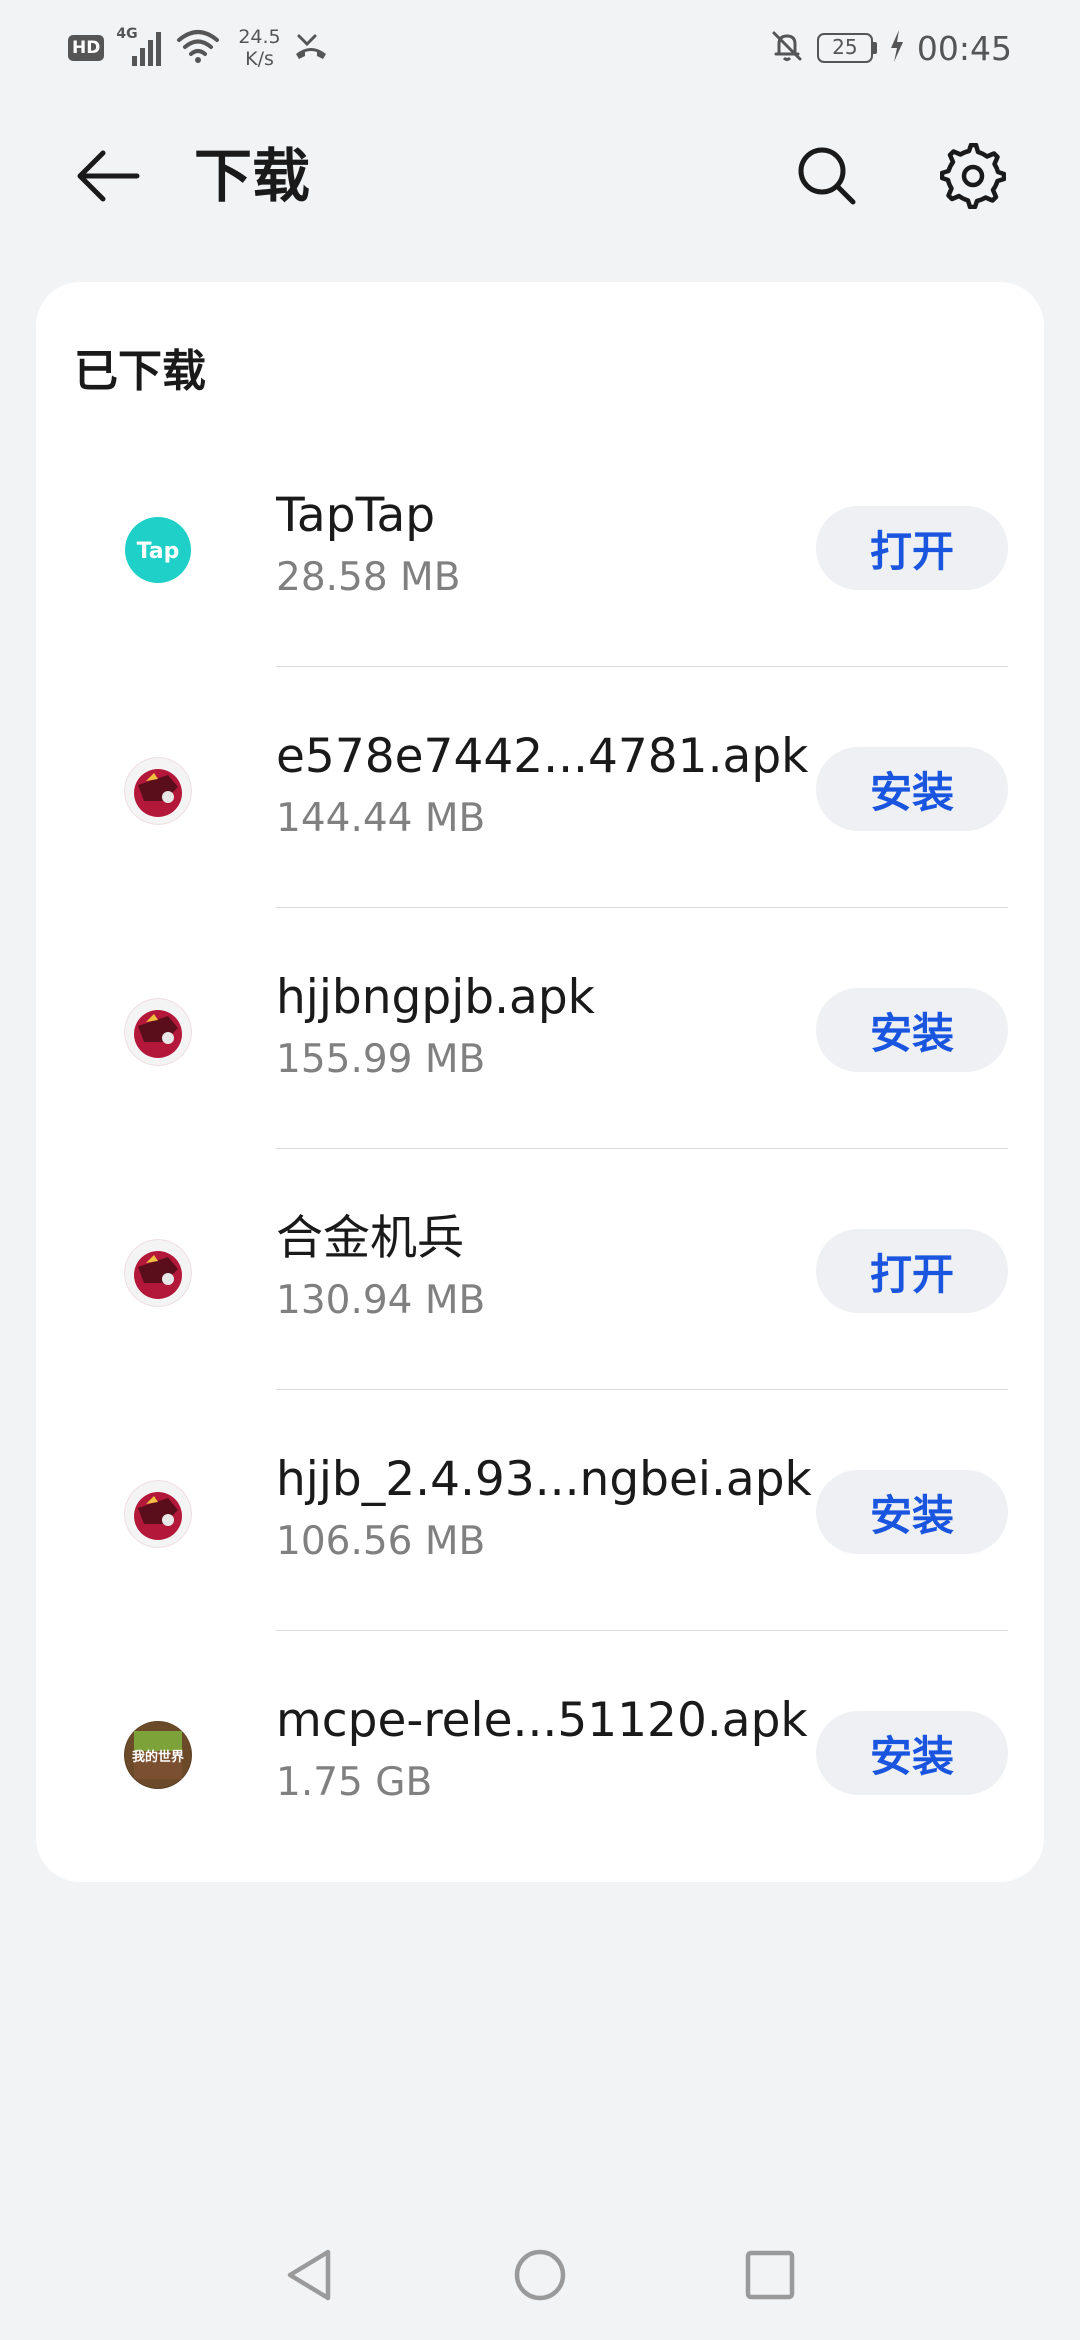 The height and width of the screenshot is (2340, 1080). I want to click on square-recents-icon, so click(770, 2275).